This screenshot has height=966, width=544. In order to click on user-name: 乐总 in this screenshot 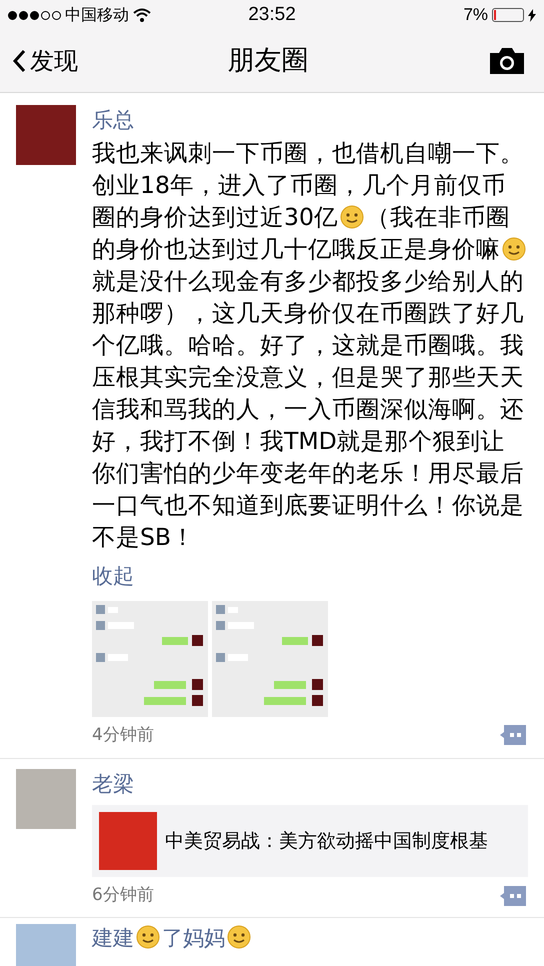, I will do `click(310, 120)`.